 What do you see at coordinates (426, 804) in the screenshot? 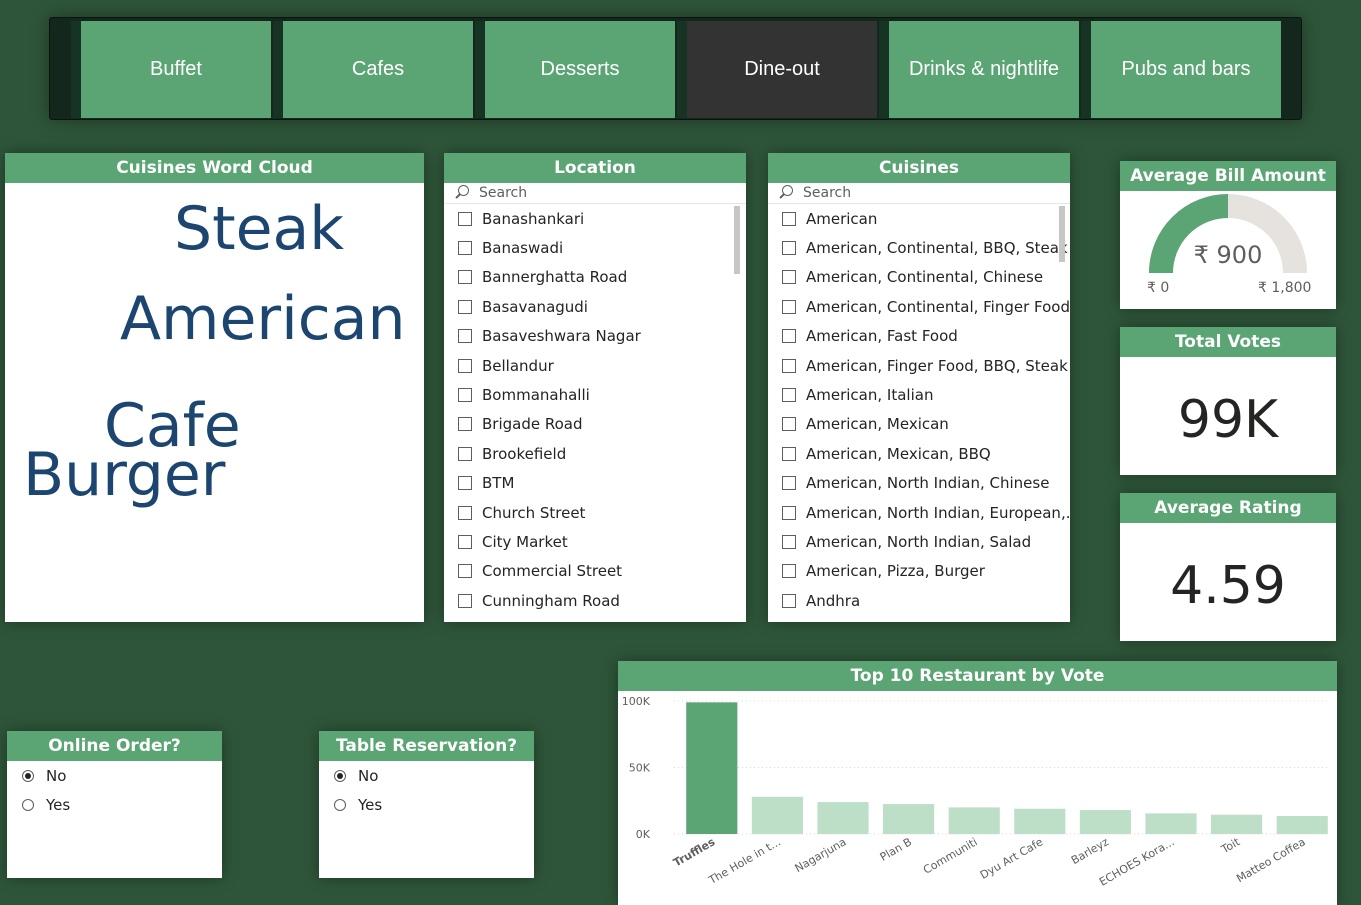
I see `table-reservation-option-yes: Yes` at bounding box center [426, 804].